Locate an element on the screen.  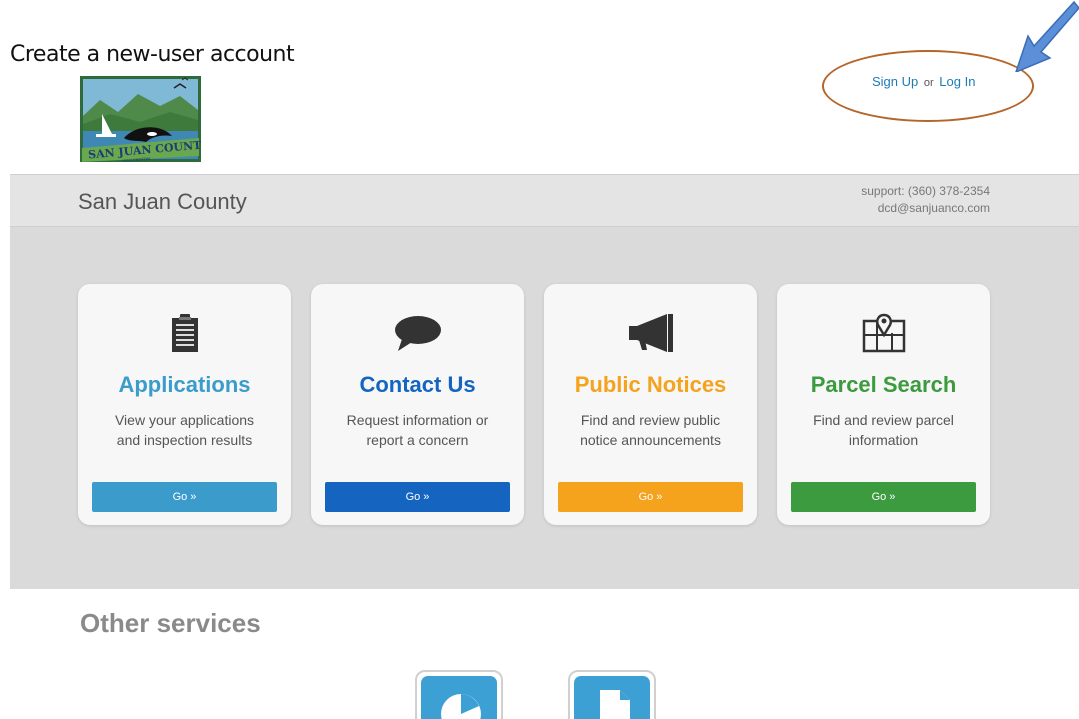
auth-links: Sign Up or Log In is located at coordinates (923, 81).